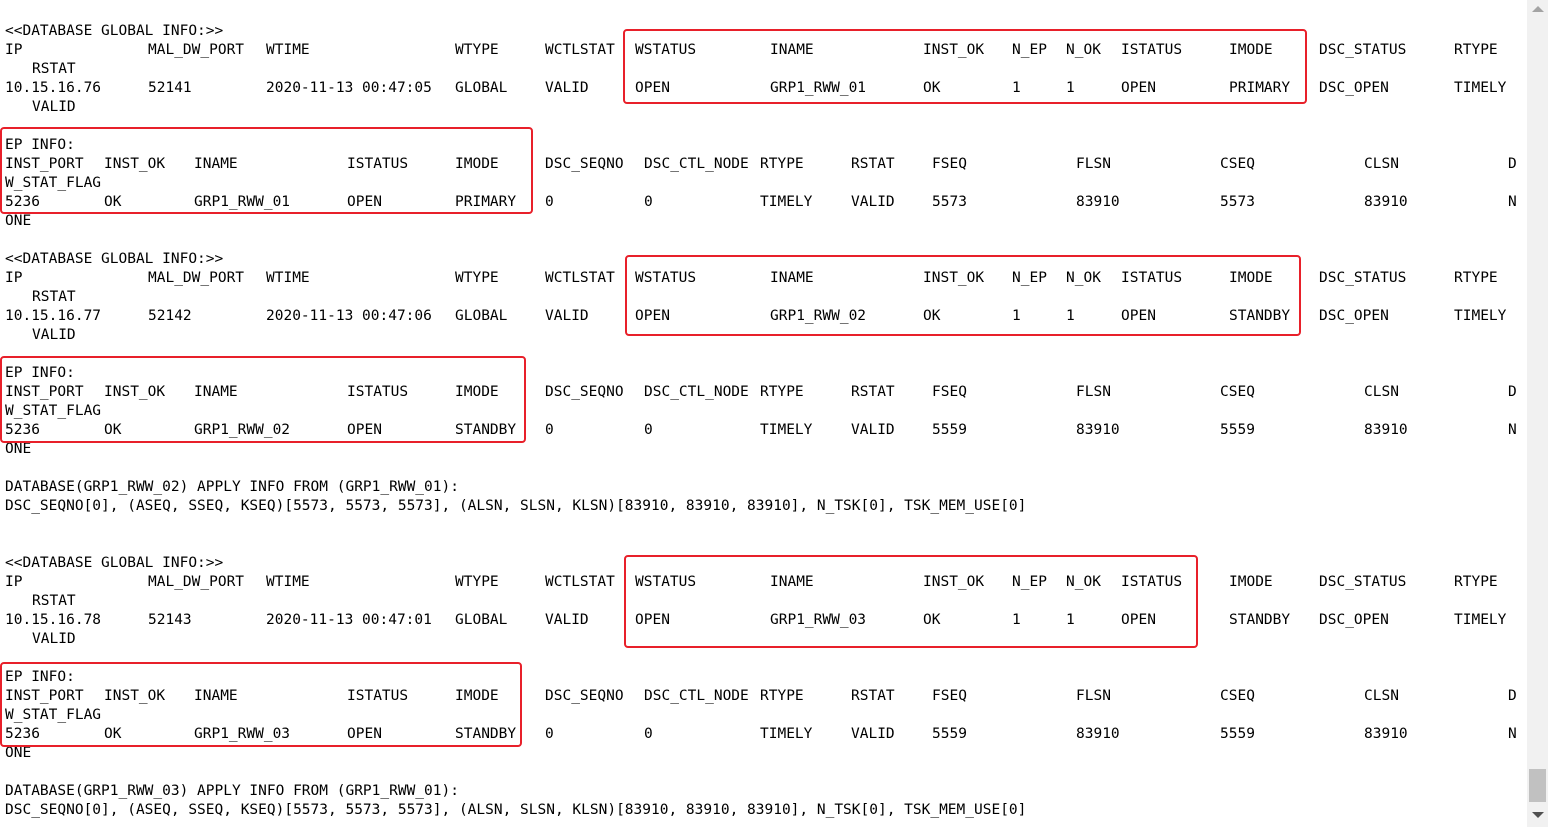 Image resolution: width=1548 pixels, height=827 pixels. I want to click on global-val-wtime: 2020-11-13 00:47:05, so click(349, 88).